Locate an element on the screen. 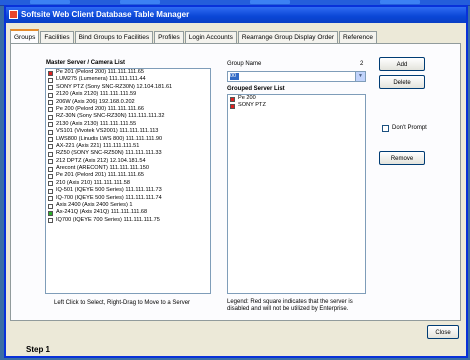 The width and height of the screenshot is (470, 360). step-label: Step 1 is located at coordinates (38, 349).